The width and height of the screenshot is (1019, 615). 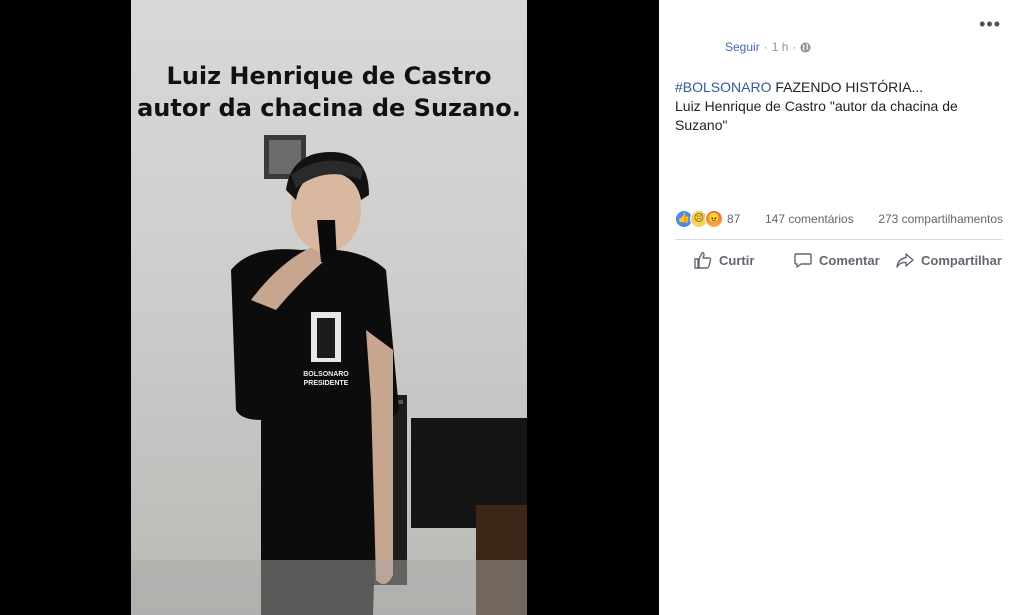 I want to click on post-meta: Seguir · 1 h ·, so click(x=768, y=47).